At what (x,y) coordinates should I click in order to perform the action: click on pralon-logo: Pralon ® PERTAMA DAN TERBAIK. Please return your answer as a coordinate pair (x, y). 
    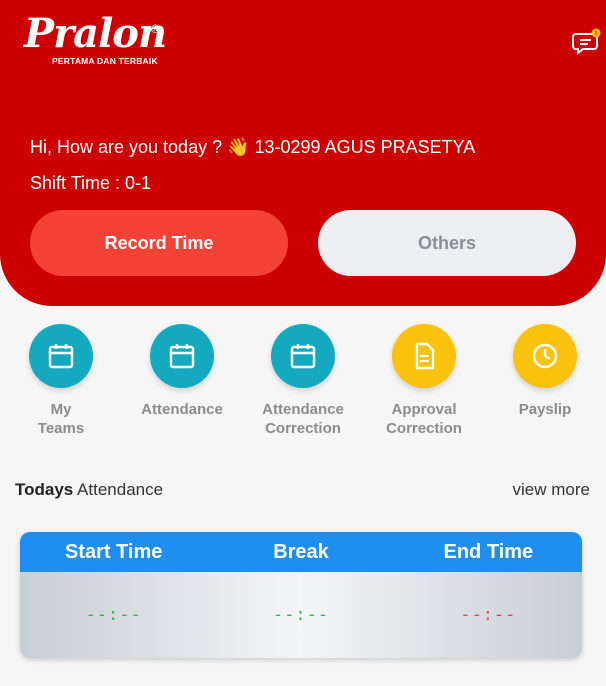
    Looking at the image, I should click on (99, 42).